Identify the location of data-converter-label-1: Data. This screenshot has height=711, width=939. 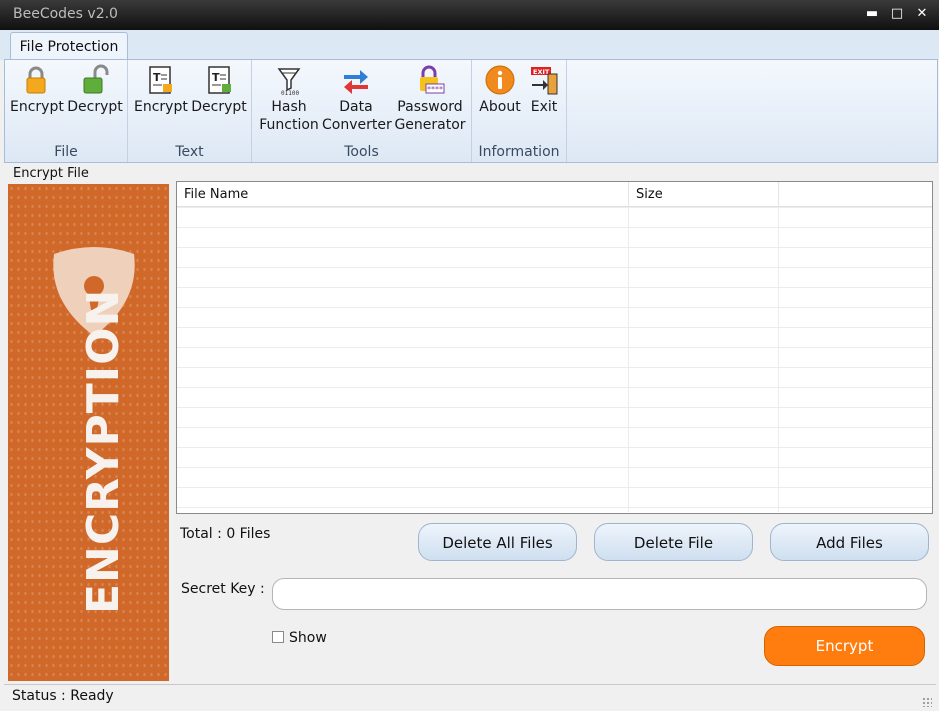
(356, 107).